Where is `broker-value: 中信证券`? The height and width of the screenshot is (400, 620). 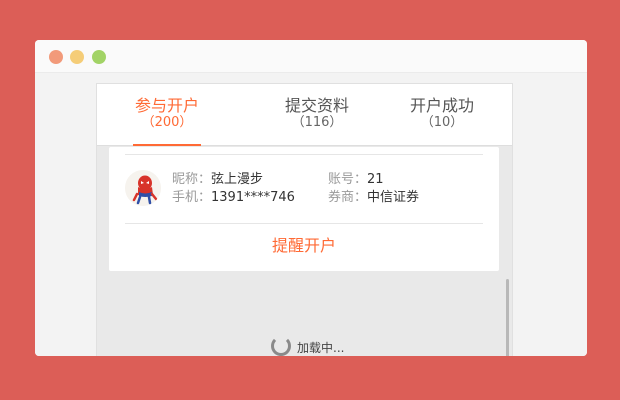
broker-value: 中信证券 is located at coordinates (393, 197).